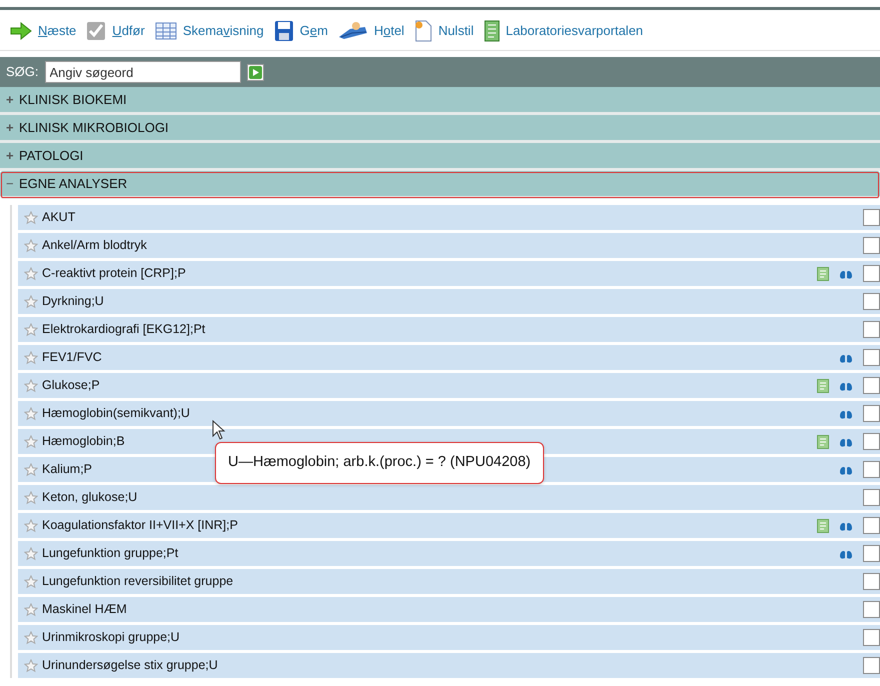  I want to click on analysis-name: Kalium;P, so click(67, 469).